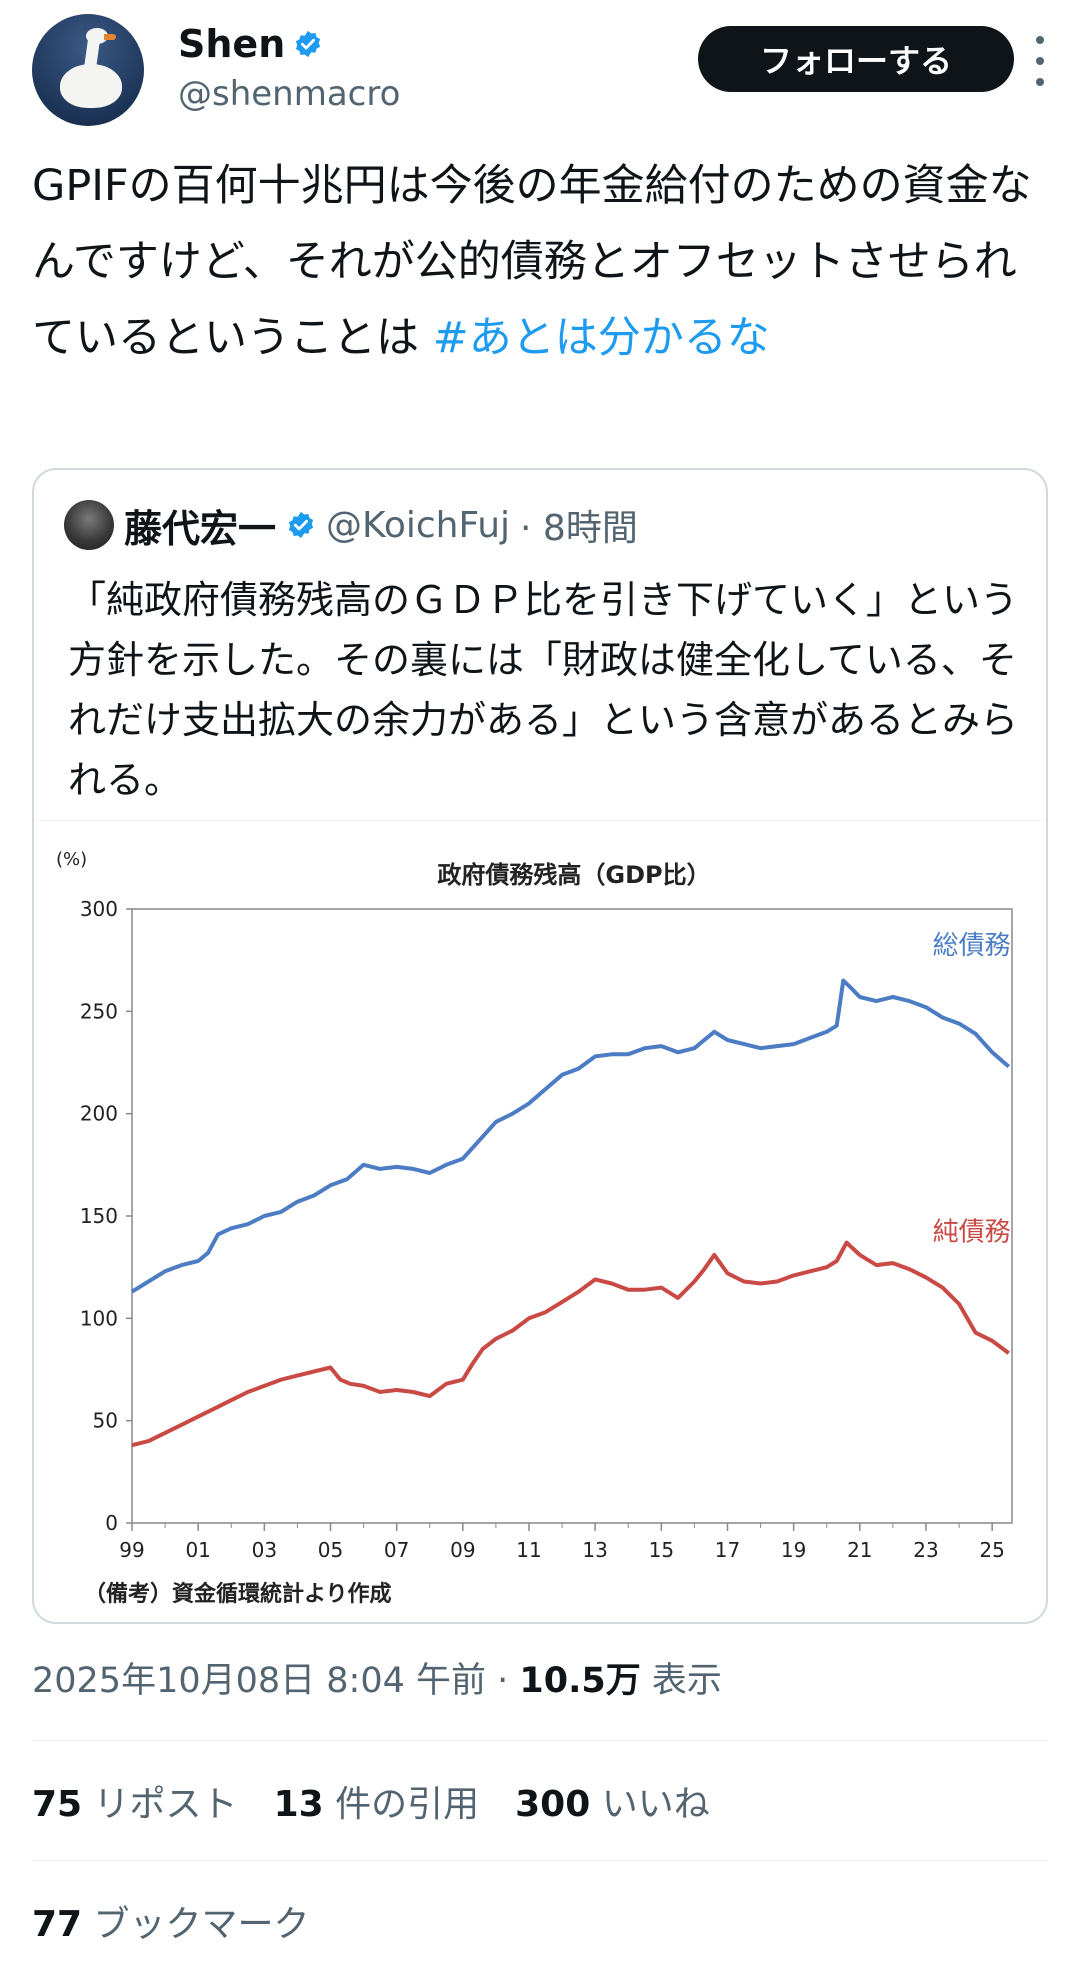  Describe the element at coordinates (264, 1550) in the screenshot. I see `x-tick-label: 03` at that location.